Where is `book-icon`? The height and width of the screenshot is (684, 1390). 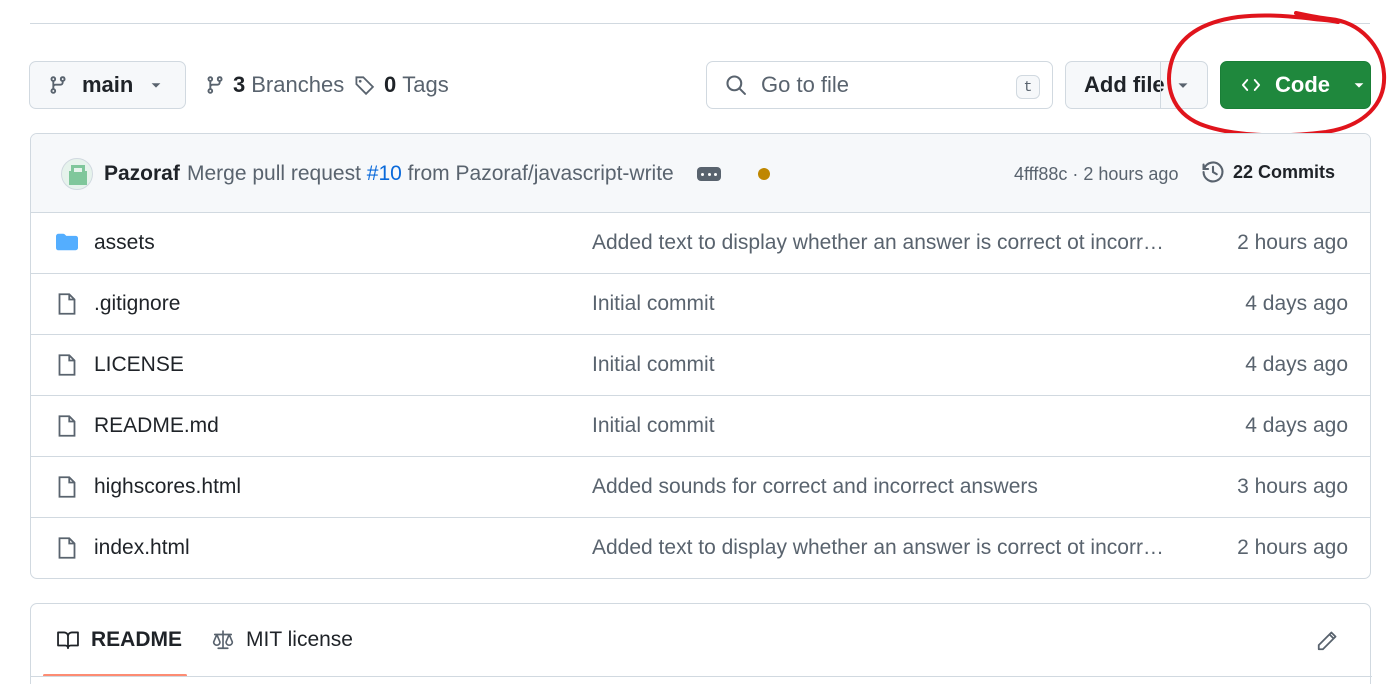
book-icon is located at coordinates (68, 640).